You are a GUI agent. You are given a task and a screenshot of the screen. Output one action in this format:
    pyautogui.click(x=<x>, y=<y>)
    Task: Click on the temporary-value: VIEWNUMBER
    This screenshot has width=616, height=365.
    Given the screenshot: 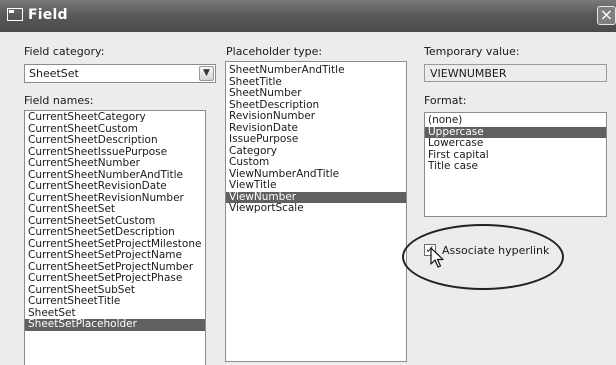 What is the action you would take?
    pyautogui.click(x=468, y=73)
    